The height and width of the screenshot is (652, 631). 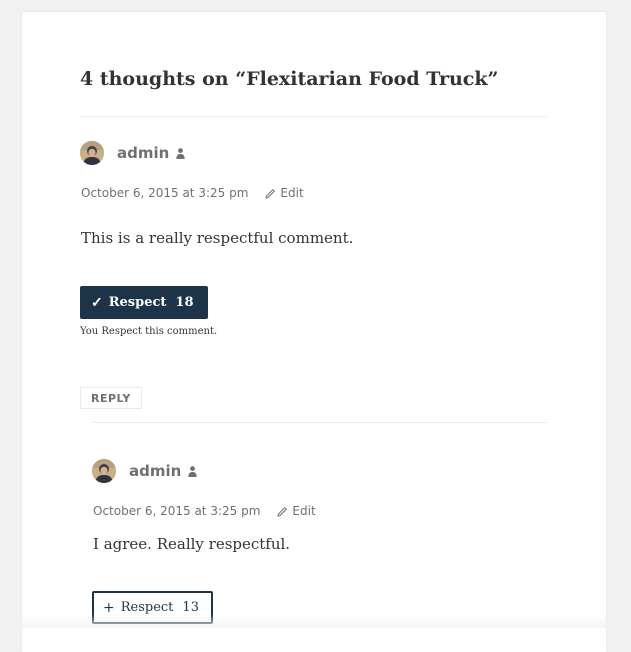 I want to click on respect-count: 18, so click(x=184, y=302).